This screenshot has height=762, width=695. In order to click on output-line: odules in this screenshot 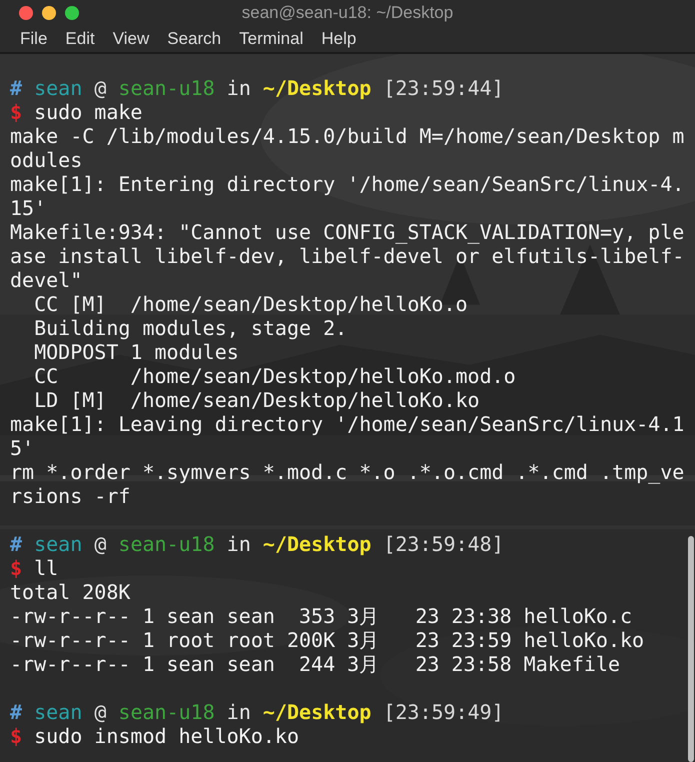, I will do `click(46, 160)`.